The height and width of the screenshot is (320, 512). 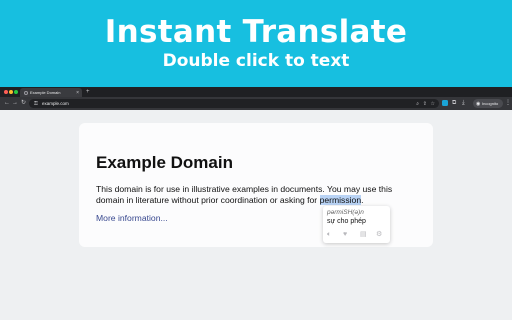 I want to click on menu-icon: ⋮, so click(x=508, y=103).